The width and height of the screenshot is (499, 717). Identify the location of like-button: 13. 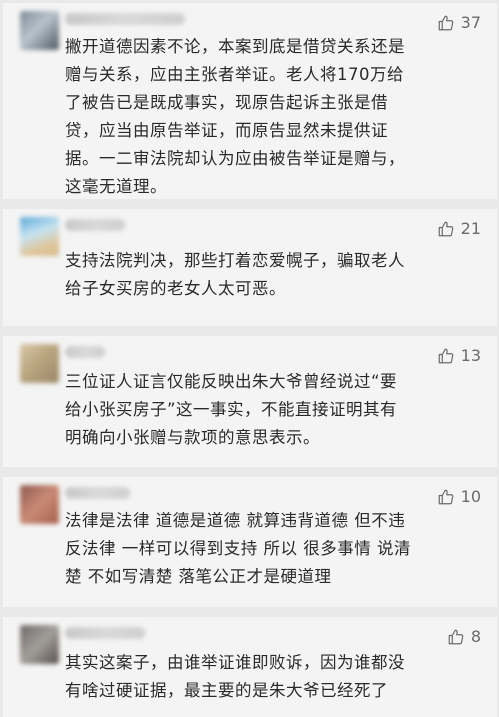
(459, 355).